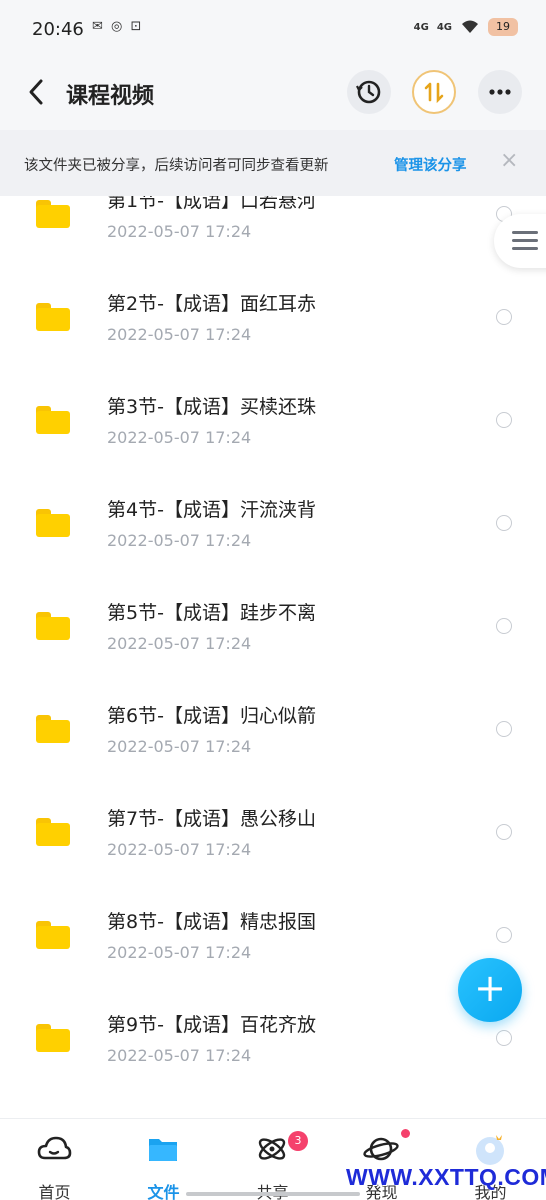  Describe the element at coordinates (446, 1177) in the screenshot. I see `watermark: WWW.XXTTQ.COM` at that location.